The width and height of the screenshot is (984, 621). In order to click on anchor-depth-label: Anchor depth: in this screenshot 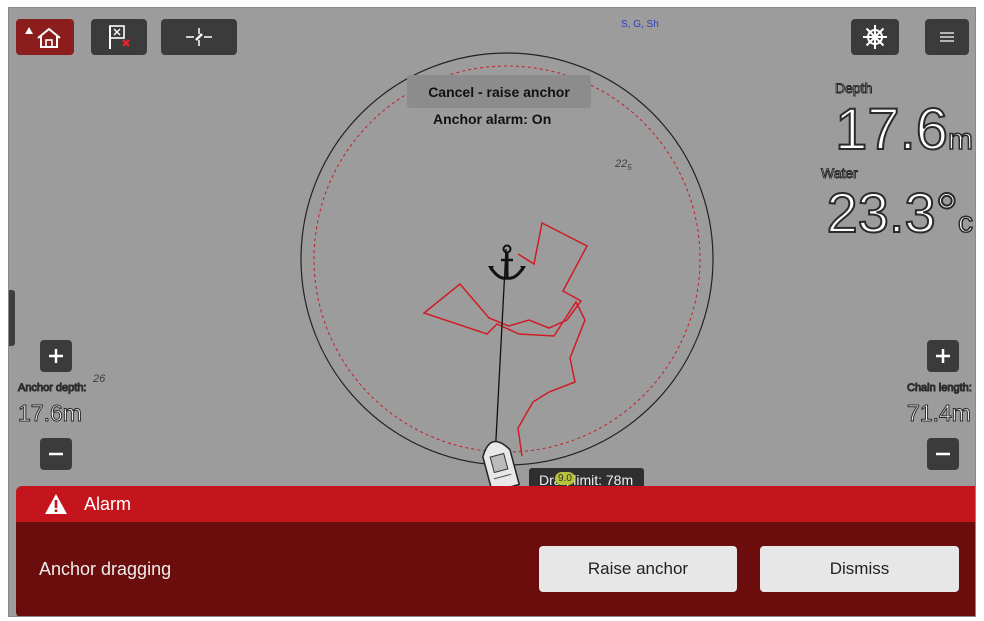, I will do `click(52, 388)`.